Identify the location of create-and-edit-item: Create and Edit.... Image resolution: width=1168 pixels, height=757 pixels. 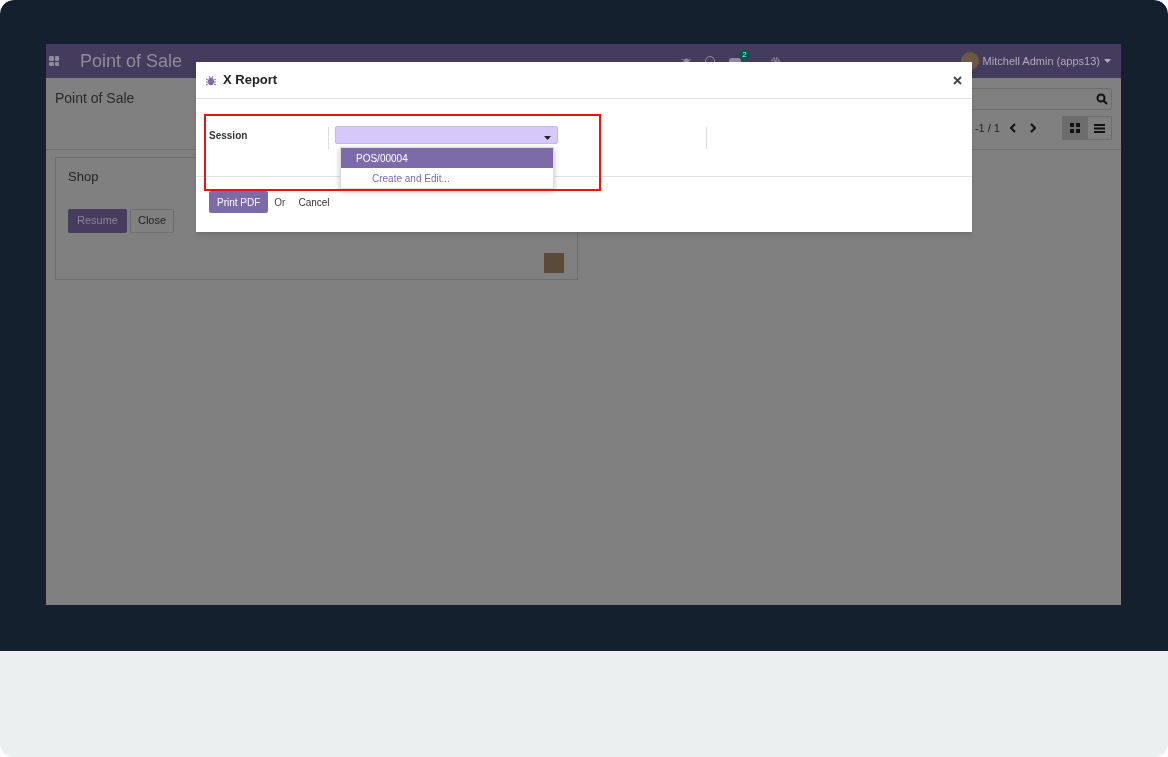
(447, 178).